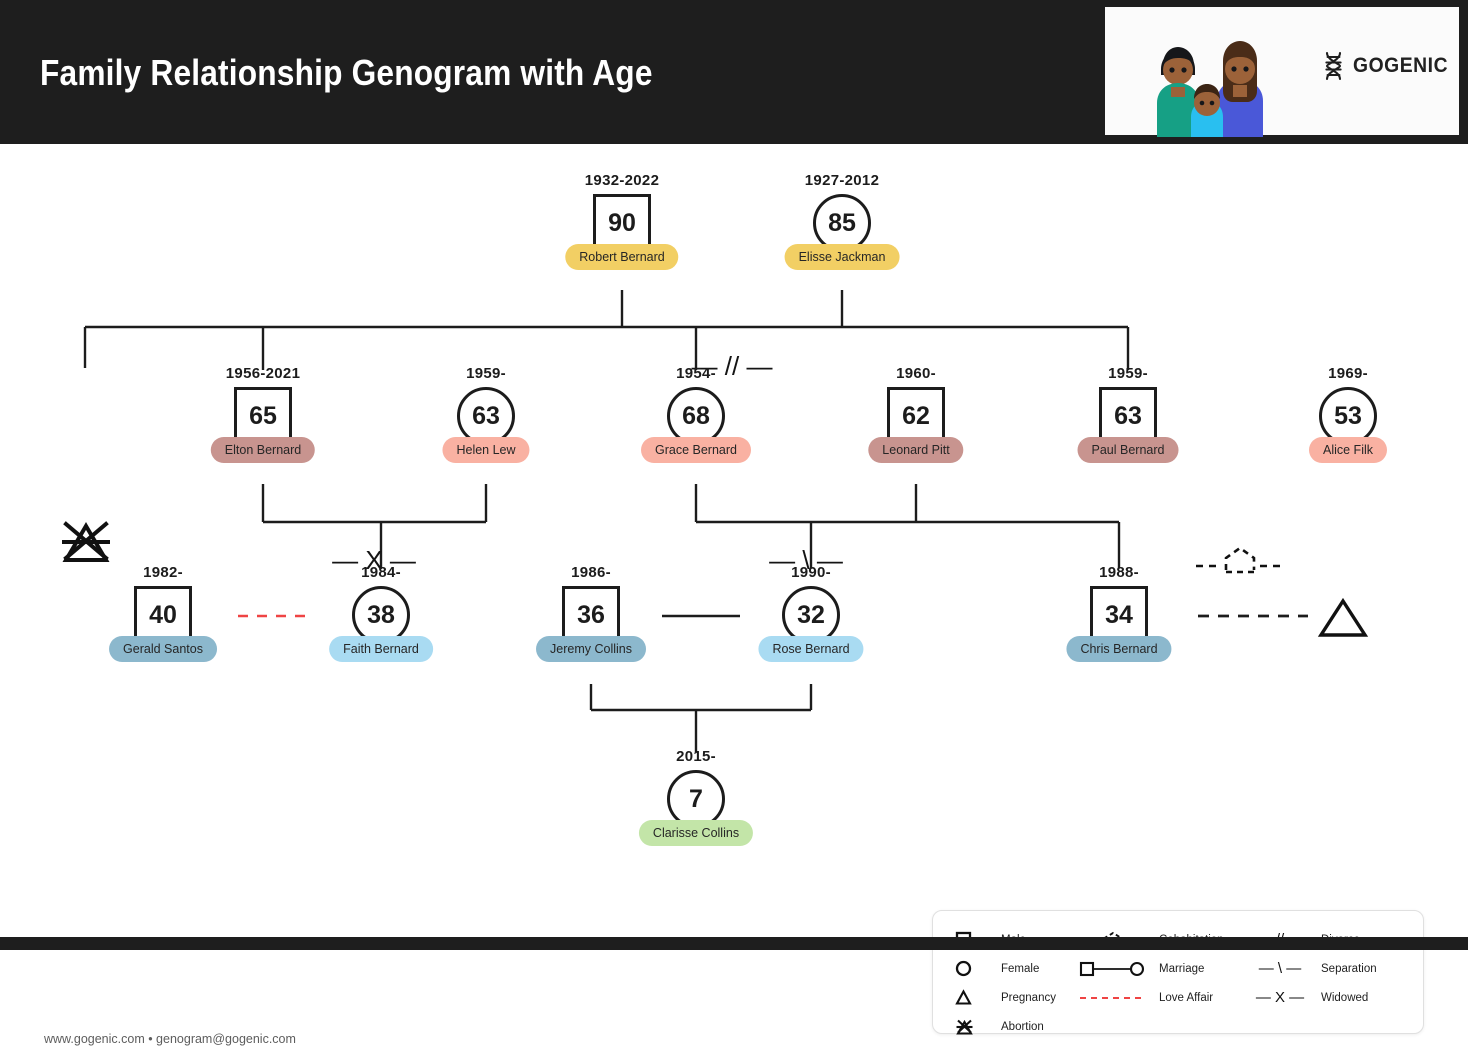 Image resolution: width=1468 pixels, height=1046 pixels. What do you see at coordinates (1348, 373) in the screenshot?
I see `person-years: 1969-` at bounding box center [1348, 373].